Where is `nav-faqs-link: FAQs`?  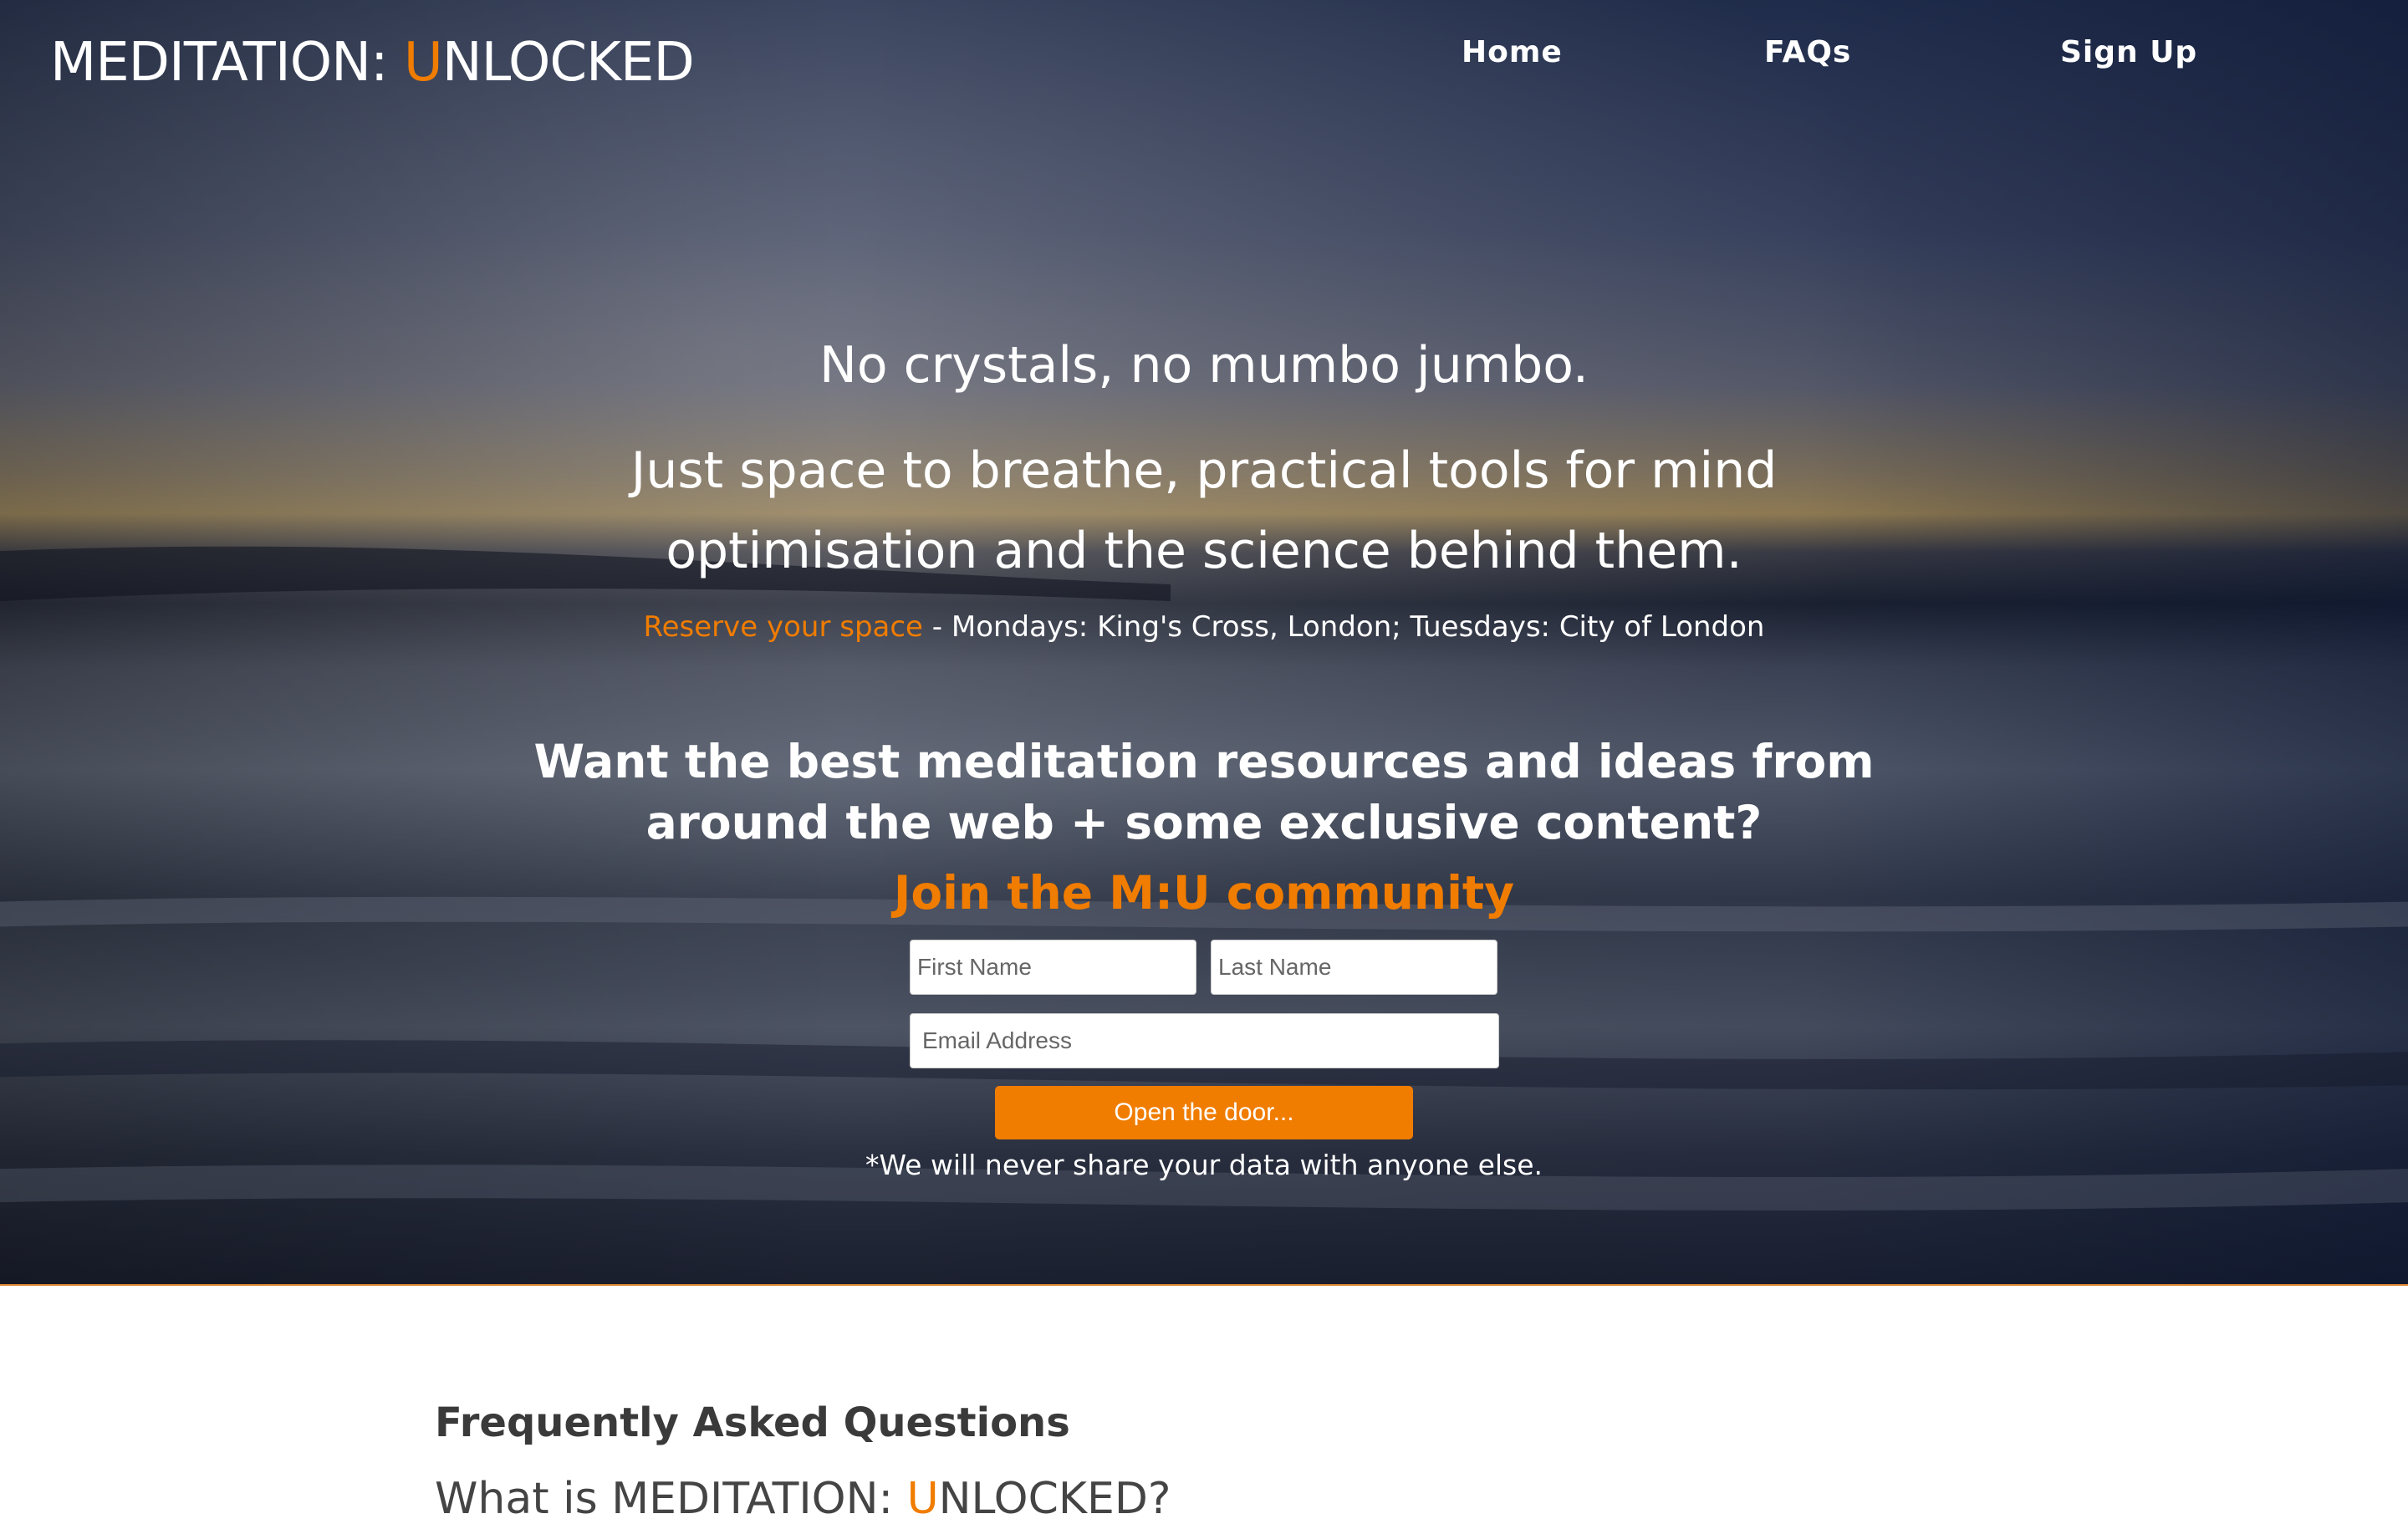
nav-faqs-link: FAQs is located at coordinates (1807, 52).